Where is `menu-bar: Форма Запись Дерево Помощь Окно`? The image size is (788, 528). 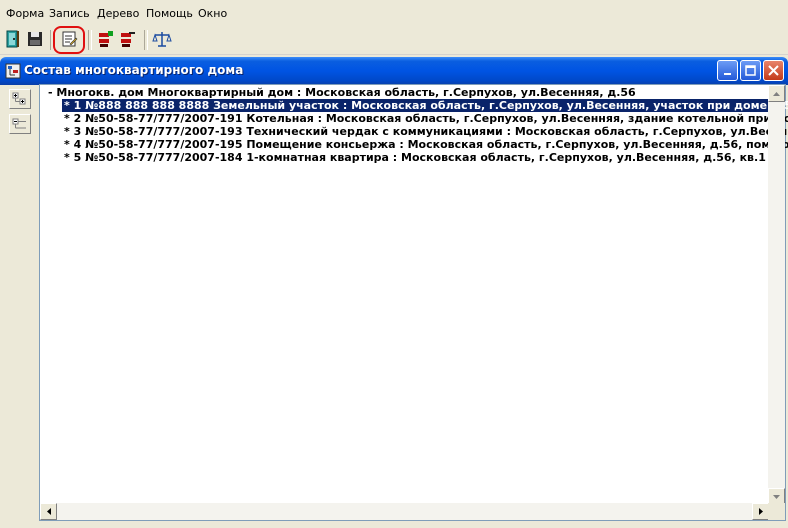
menu-bar: Форма Запись Дерево Помощь Окно is located at coordinates (394, 13).